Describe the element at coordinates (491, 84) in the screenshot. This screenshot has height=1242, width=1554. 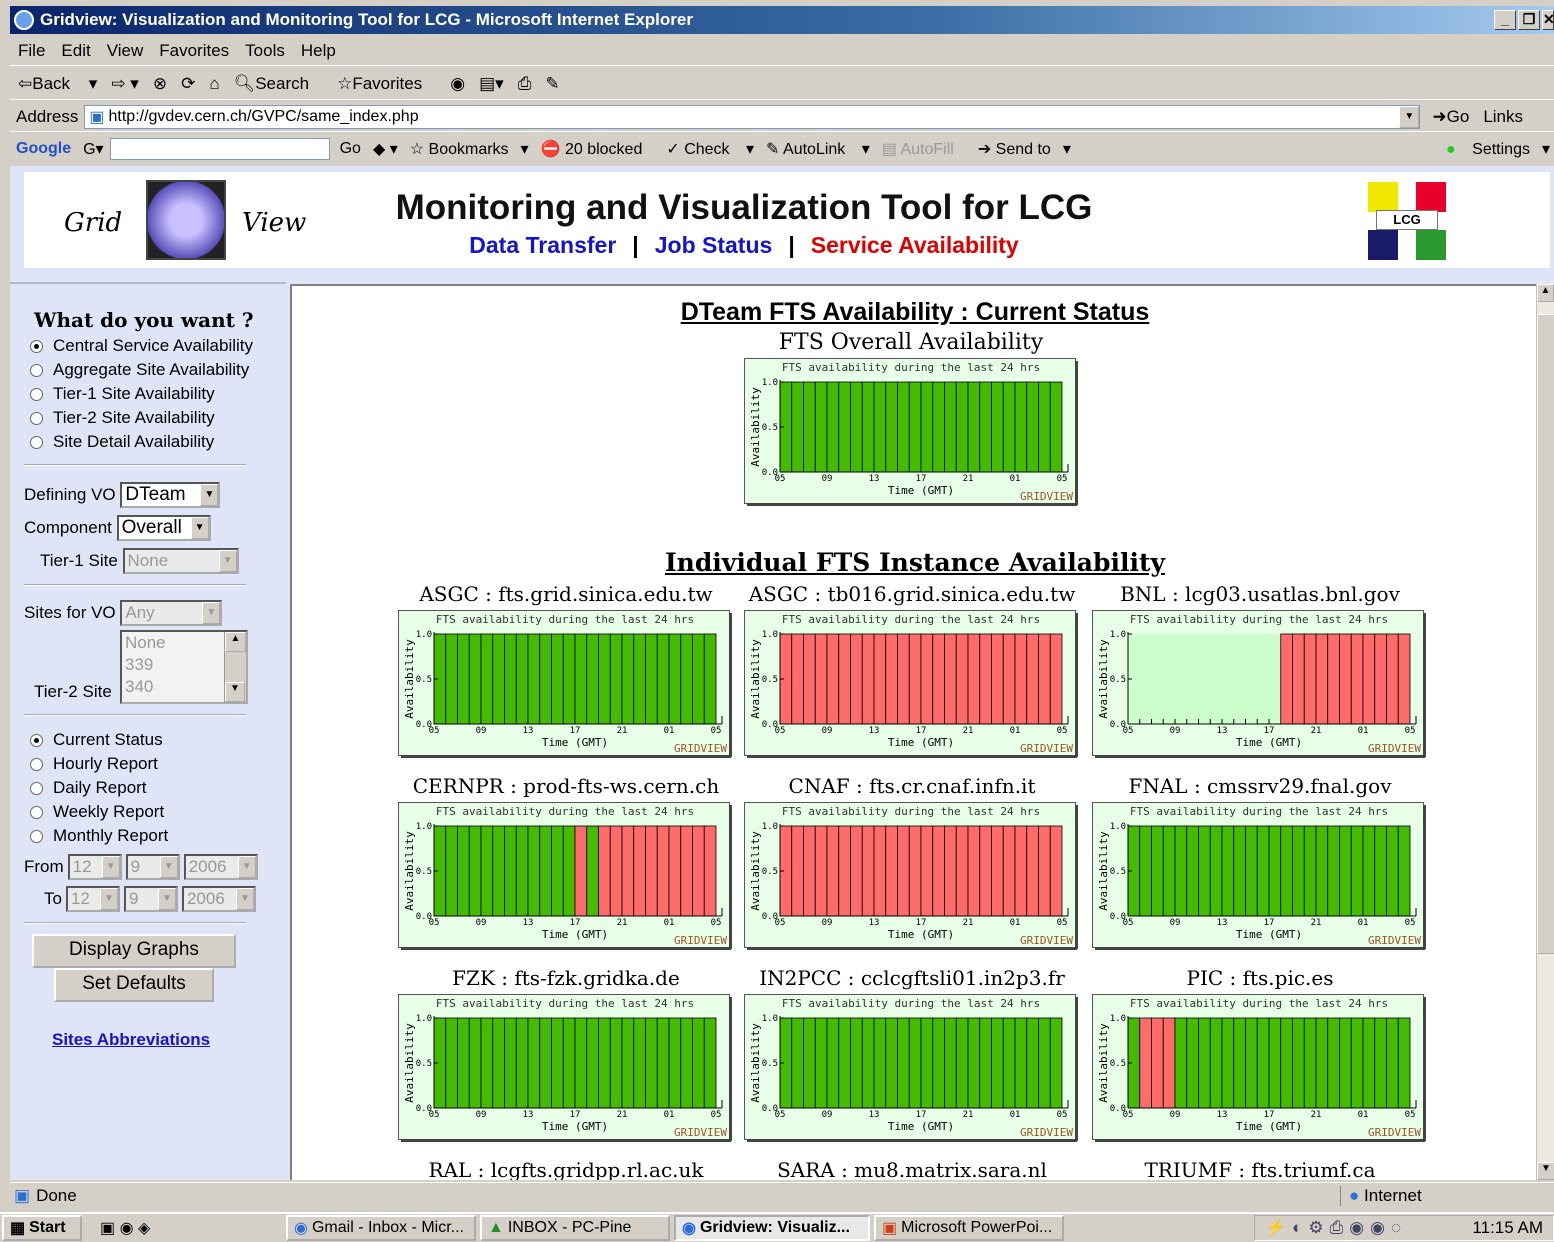
I see `history-icon: ▤▾` at that location.